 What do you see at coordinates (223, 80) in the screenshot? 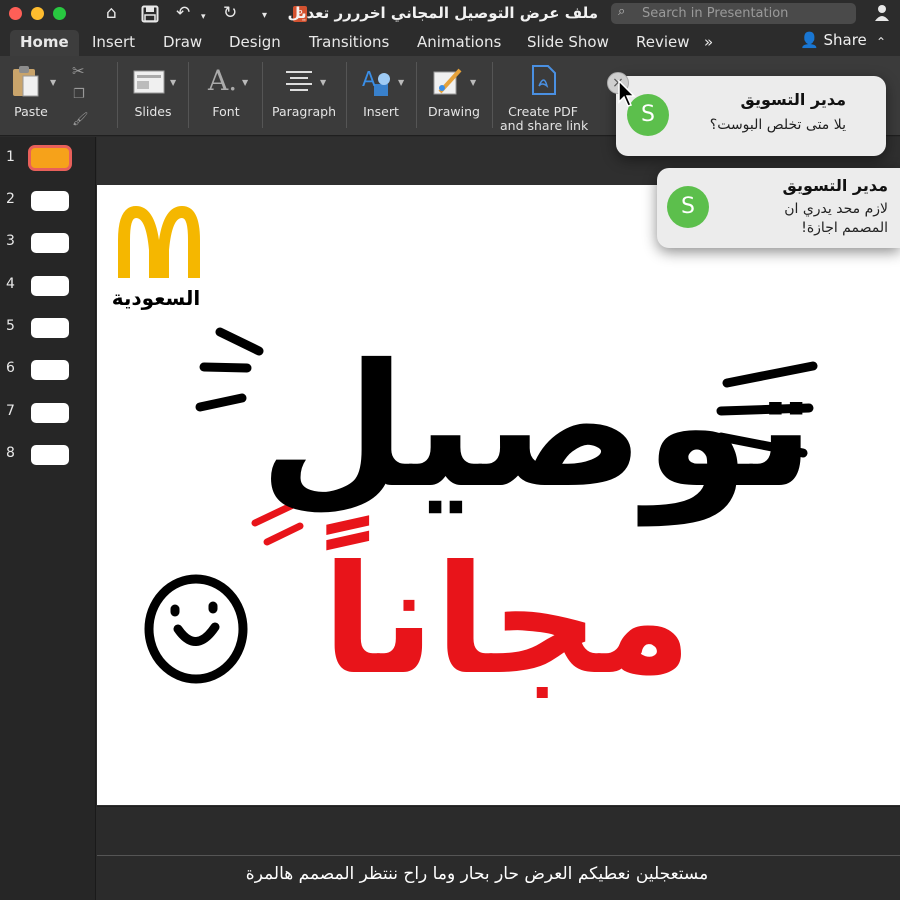
I see `font-icon: A.` at bounding box center [223, 80].